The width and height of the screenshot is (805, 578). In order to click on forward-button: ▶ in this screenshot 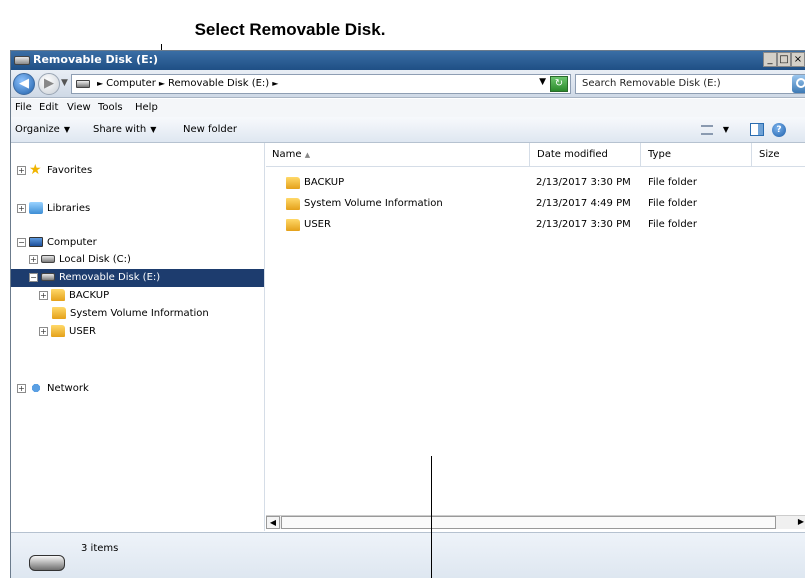, I will do `click(49, 84)`.